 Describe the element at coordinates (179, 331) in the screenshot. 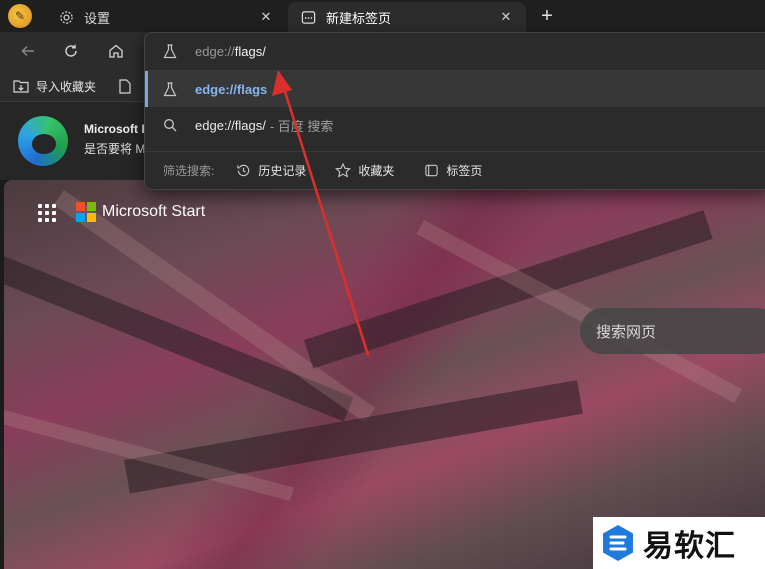

I see `background-ridge` at that location.